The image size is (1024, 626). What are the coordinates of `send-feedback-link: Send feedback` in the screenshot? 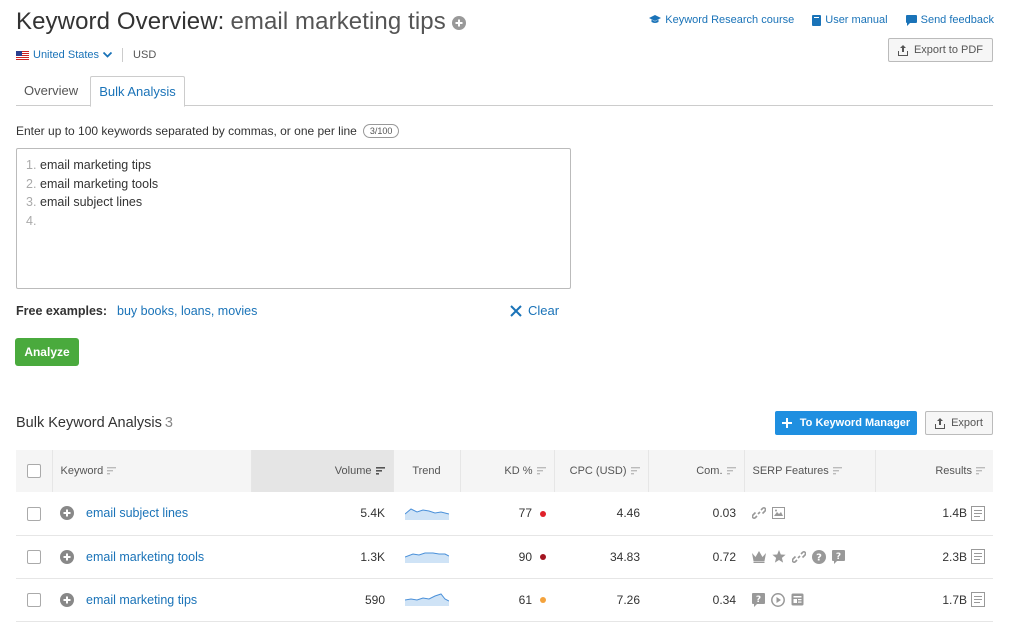 It's located at (949, 20).